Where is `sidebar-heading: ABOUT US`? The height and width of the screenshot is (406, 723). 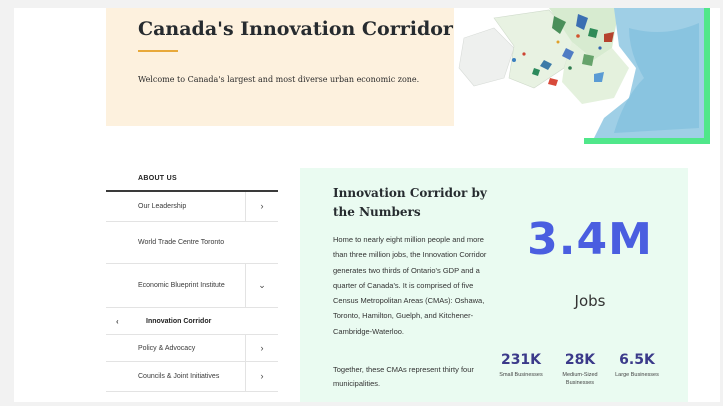 sidebar-heading: ABOUT US is located at coordinates (192, 180).